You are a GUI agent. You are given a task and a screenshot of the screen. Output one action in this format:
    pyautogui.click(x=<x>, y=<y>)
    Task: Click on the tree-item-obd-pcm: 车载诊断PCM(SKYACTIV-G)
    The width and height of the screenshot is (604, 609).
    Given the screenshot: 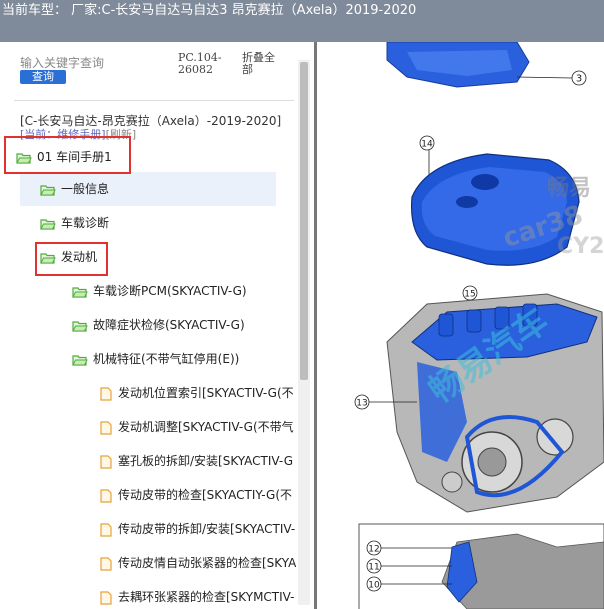 What is the action you would take?
    pyautogui.click(x=174, y=291)
    